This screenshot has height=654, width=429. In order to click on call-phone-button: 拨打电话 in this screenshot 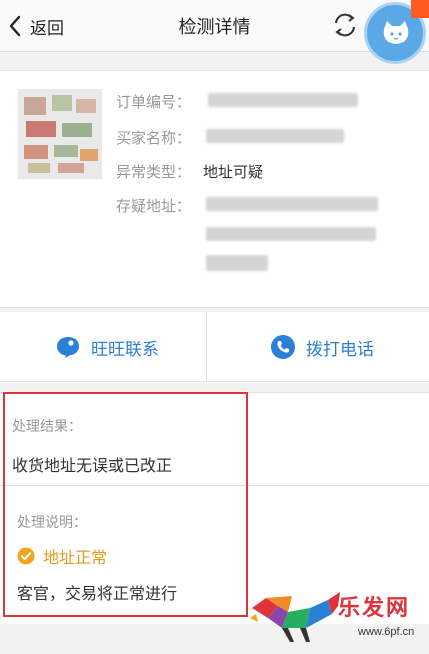, I will do `click(322, 347)`.